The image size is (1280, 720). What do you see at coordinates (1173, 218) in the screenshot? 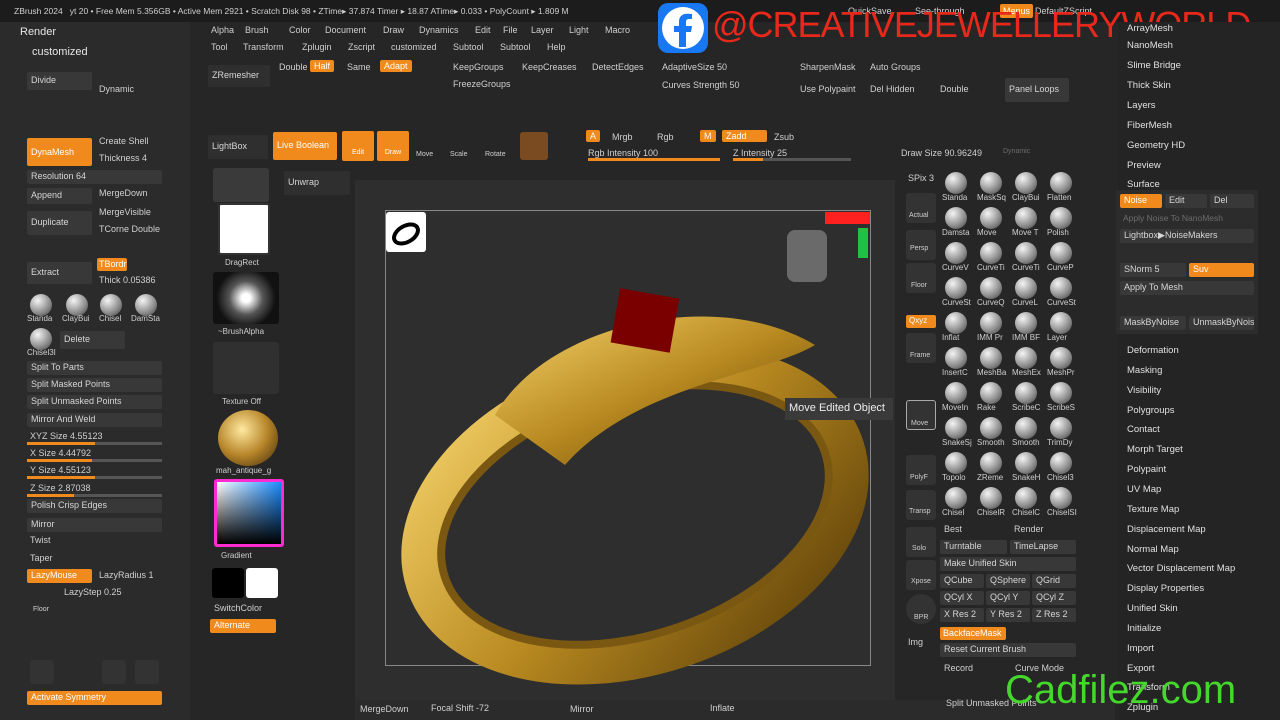
I see `apply-noise-nanomesh-button: Apply Noise To NanoMesh` at bounding box center [1173, 218].